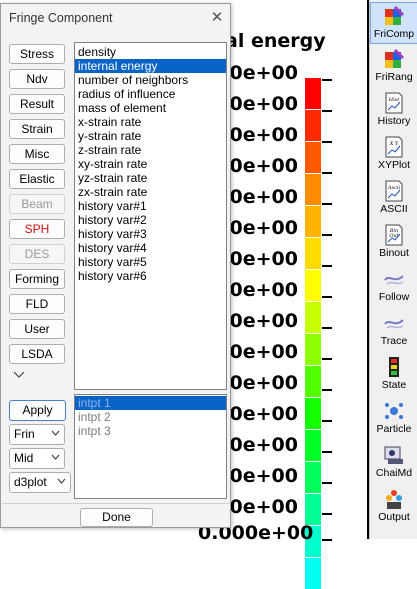 Image resolution: width=417 pixels, height=589 pixels. Describe the element at coordinates (61, 18) in the screenshot. I see `dialog-title: Fringe Component` at that location.